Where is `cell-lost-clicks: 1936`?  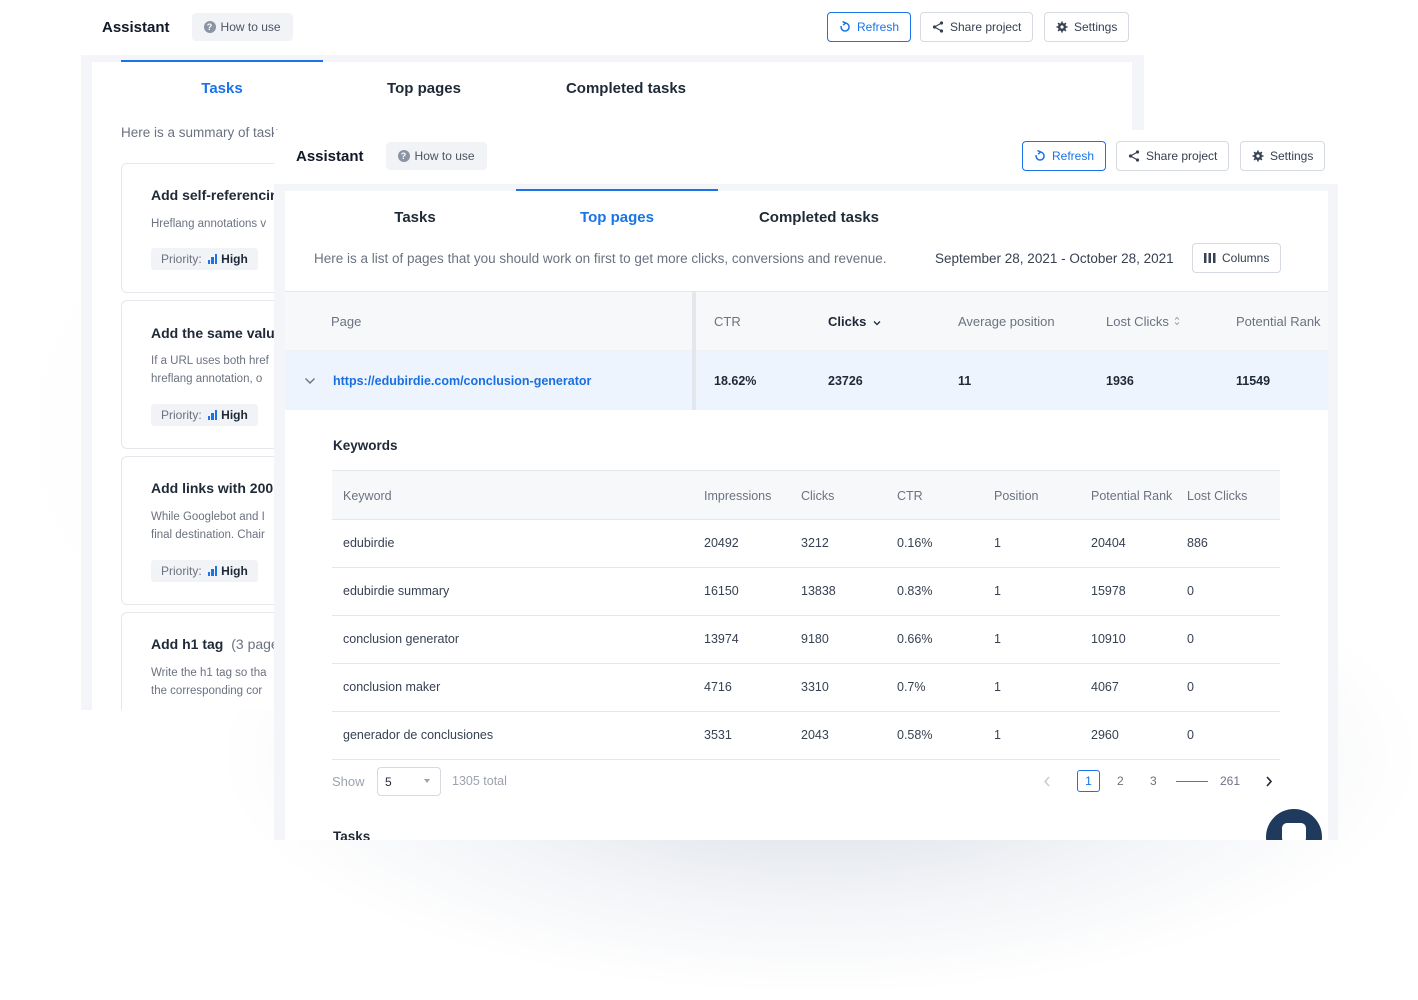
cell-lost-clicks: 1936 is located at coordinates (1120, 381).